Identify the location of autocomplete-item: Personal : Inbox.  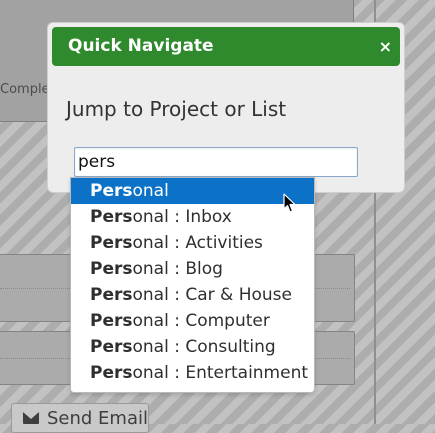
(192, 217).